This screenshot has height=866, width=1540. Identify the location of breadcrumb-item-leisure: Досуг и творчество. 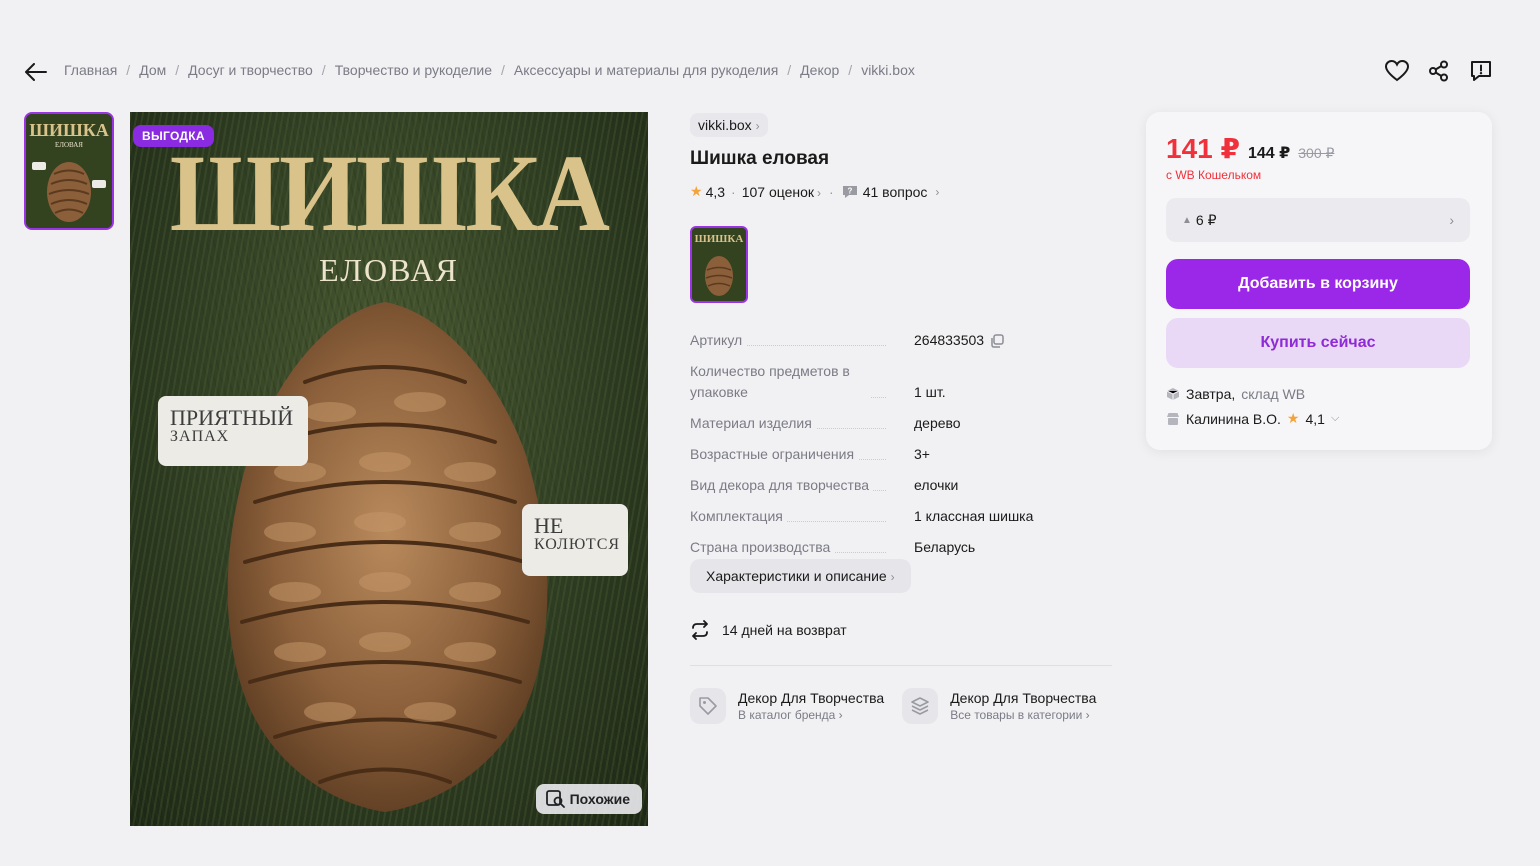
(250, 70).